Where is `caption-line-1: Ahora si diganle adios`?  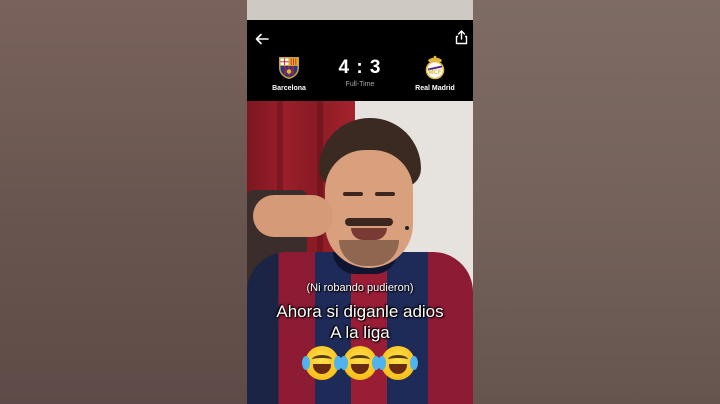 caption-line-1: Ahora si diganle adios is located at coordinates (360, 311).